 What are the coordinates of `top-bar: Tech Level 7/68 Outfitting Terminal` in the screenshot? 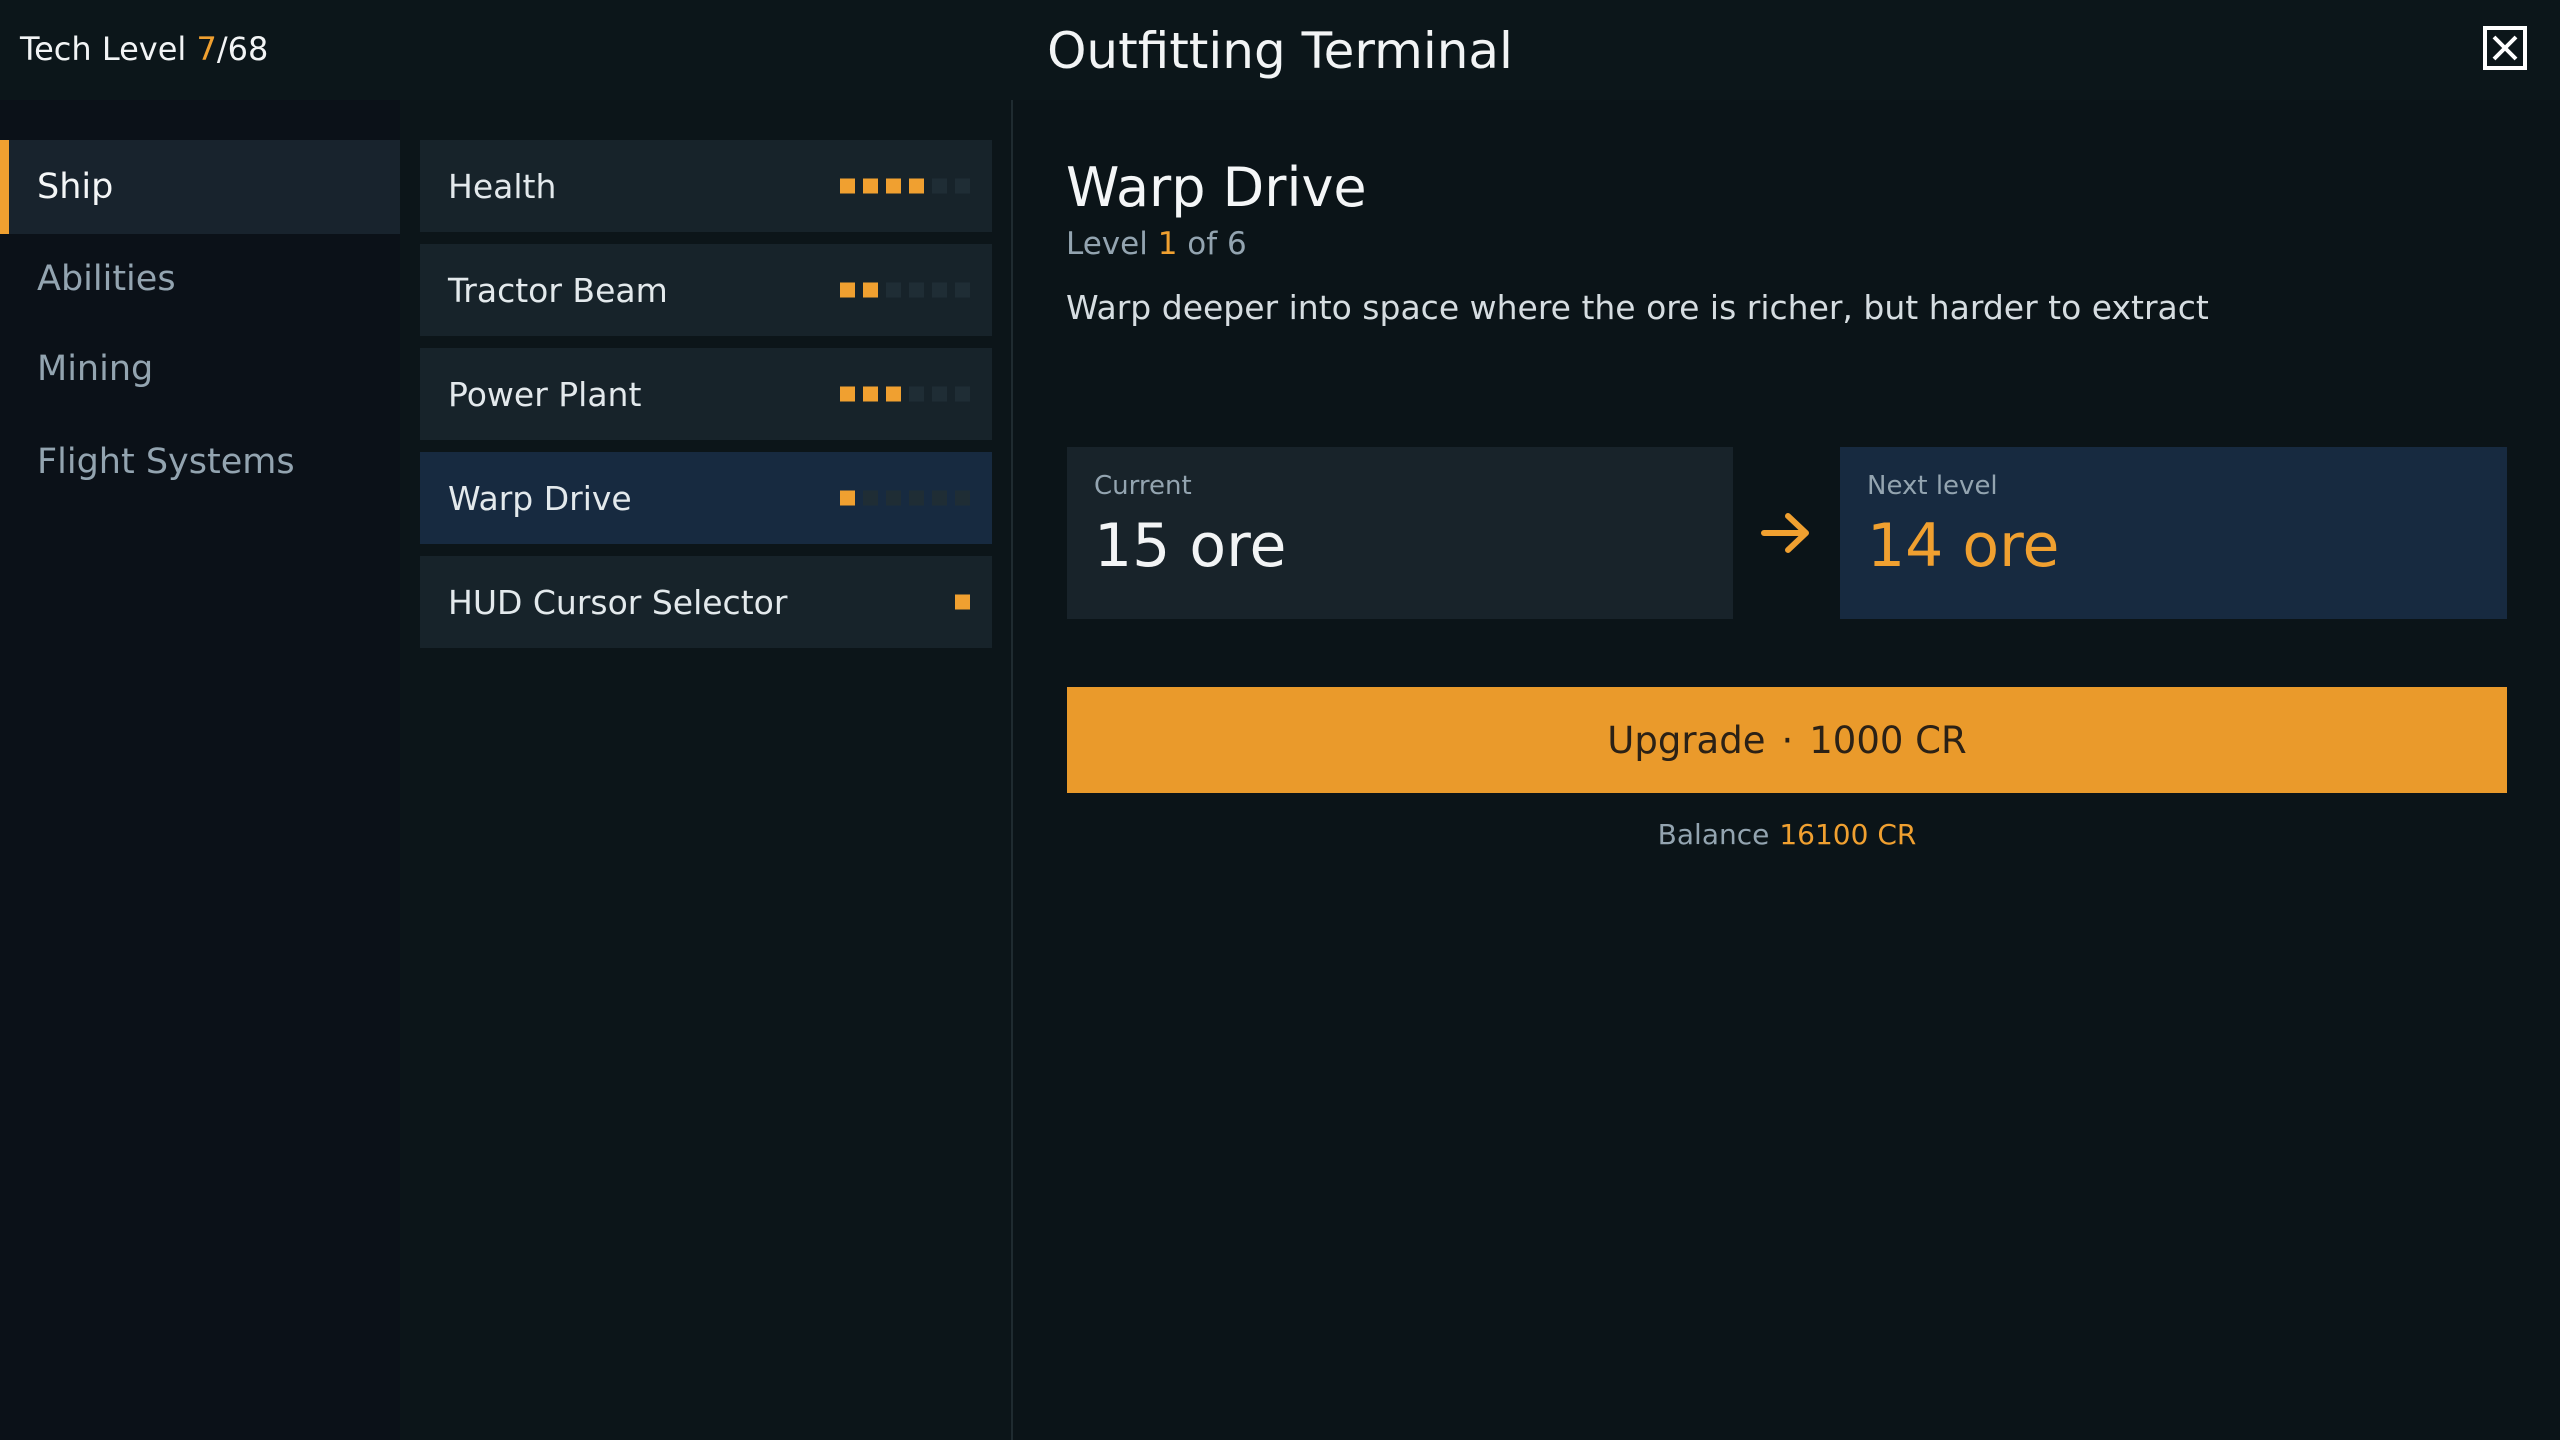 It's located at (1280, 50).